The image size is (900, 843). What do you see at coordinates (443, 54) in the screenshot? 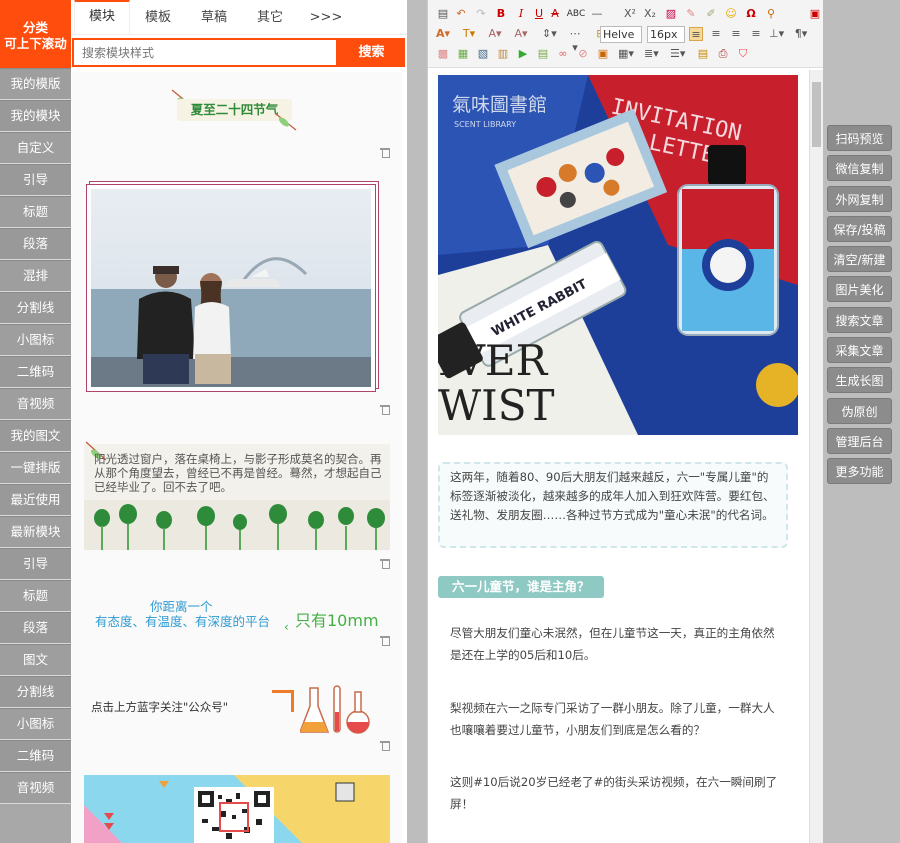
I see `image-icon: ▩` at bounding box center [443, 54].